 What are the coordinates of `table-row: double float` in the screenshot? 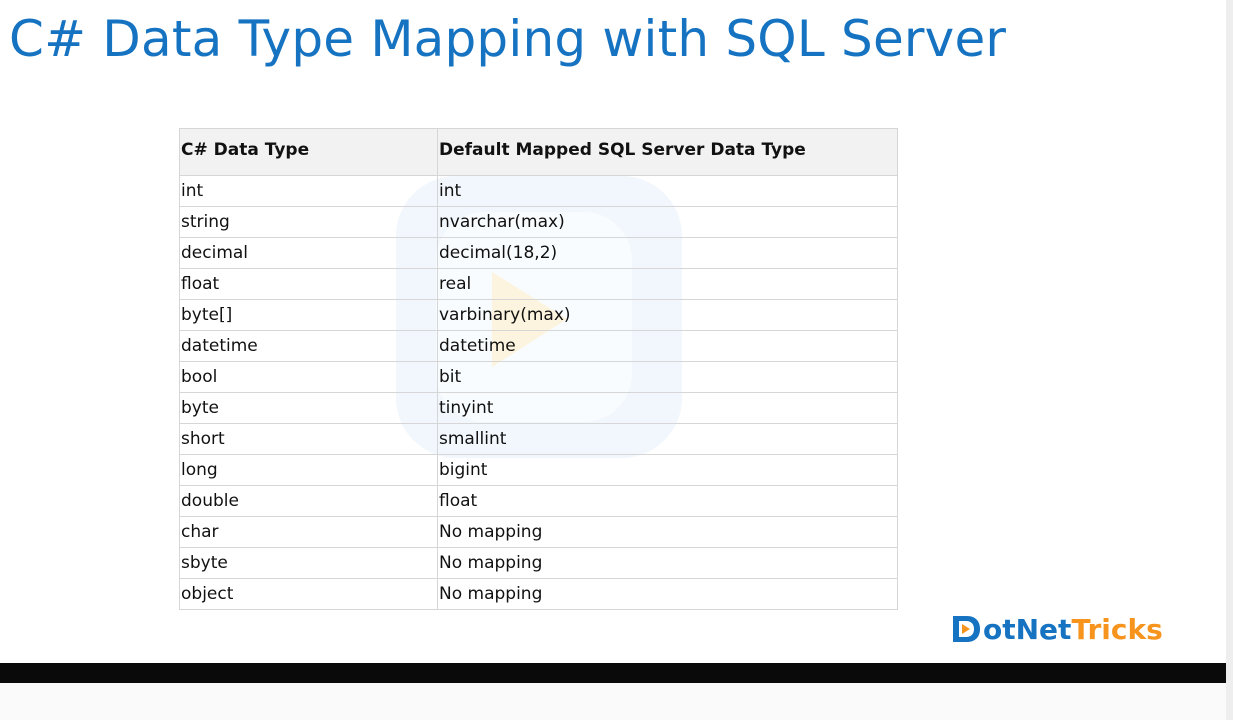 It's located at (538, 501).